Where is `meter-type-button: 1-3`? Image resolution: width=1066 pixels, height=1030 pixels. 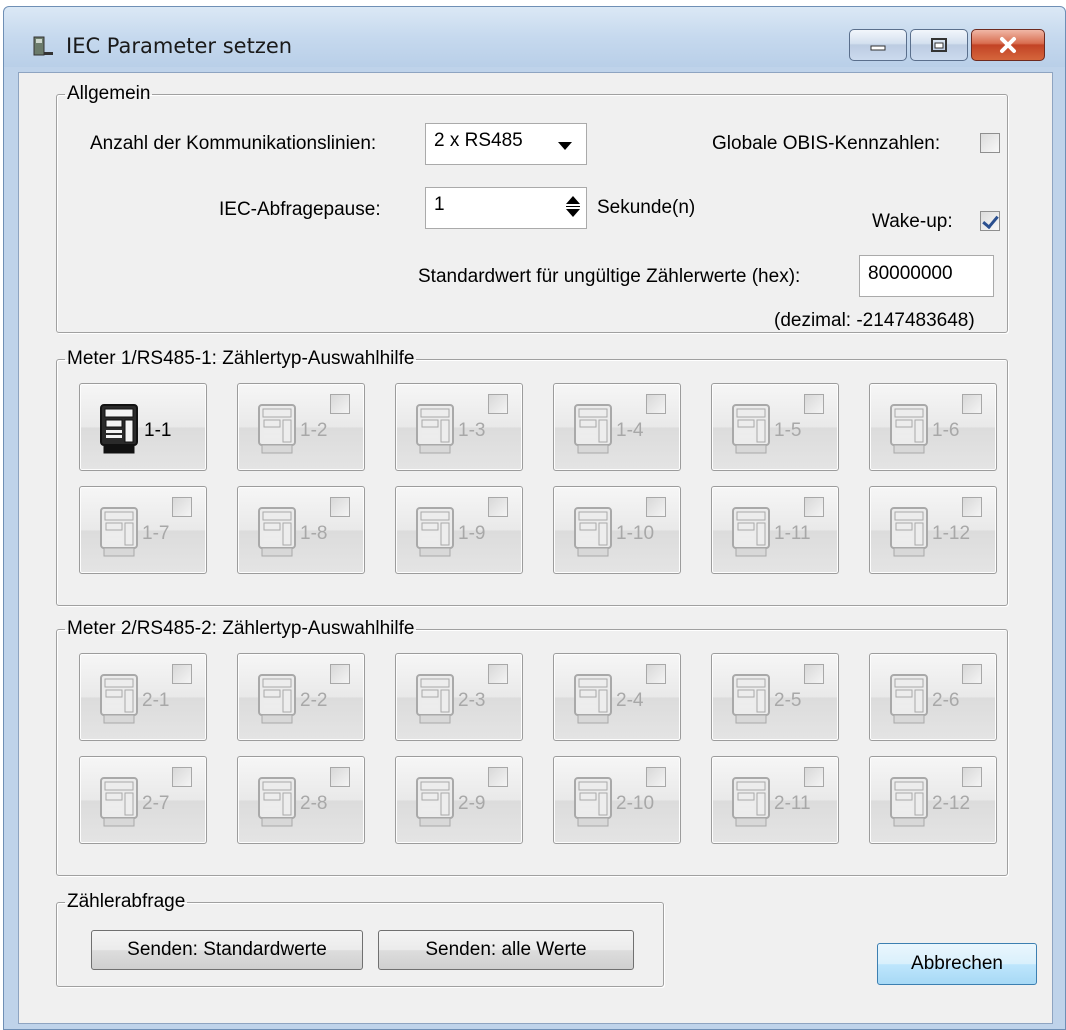
meter-type-button: 1-3 is located at coordinates (459, 427).